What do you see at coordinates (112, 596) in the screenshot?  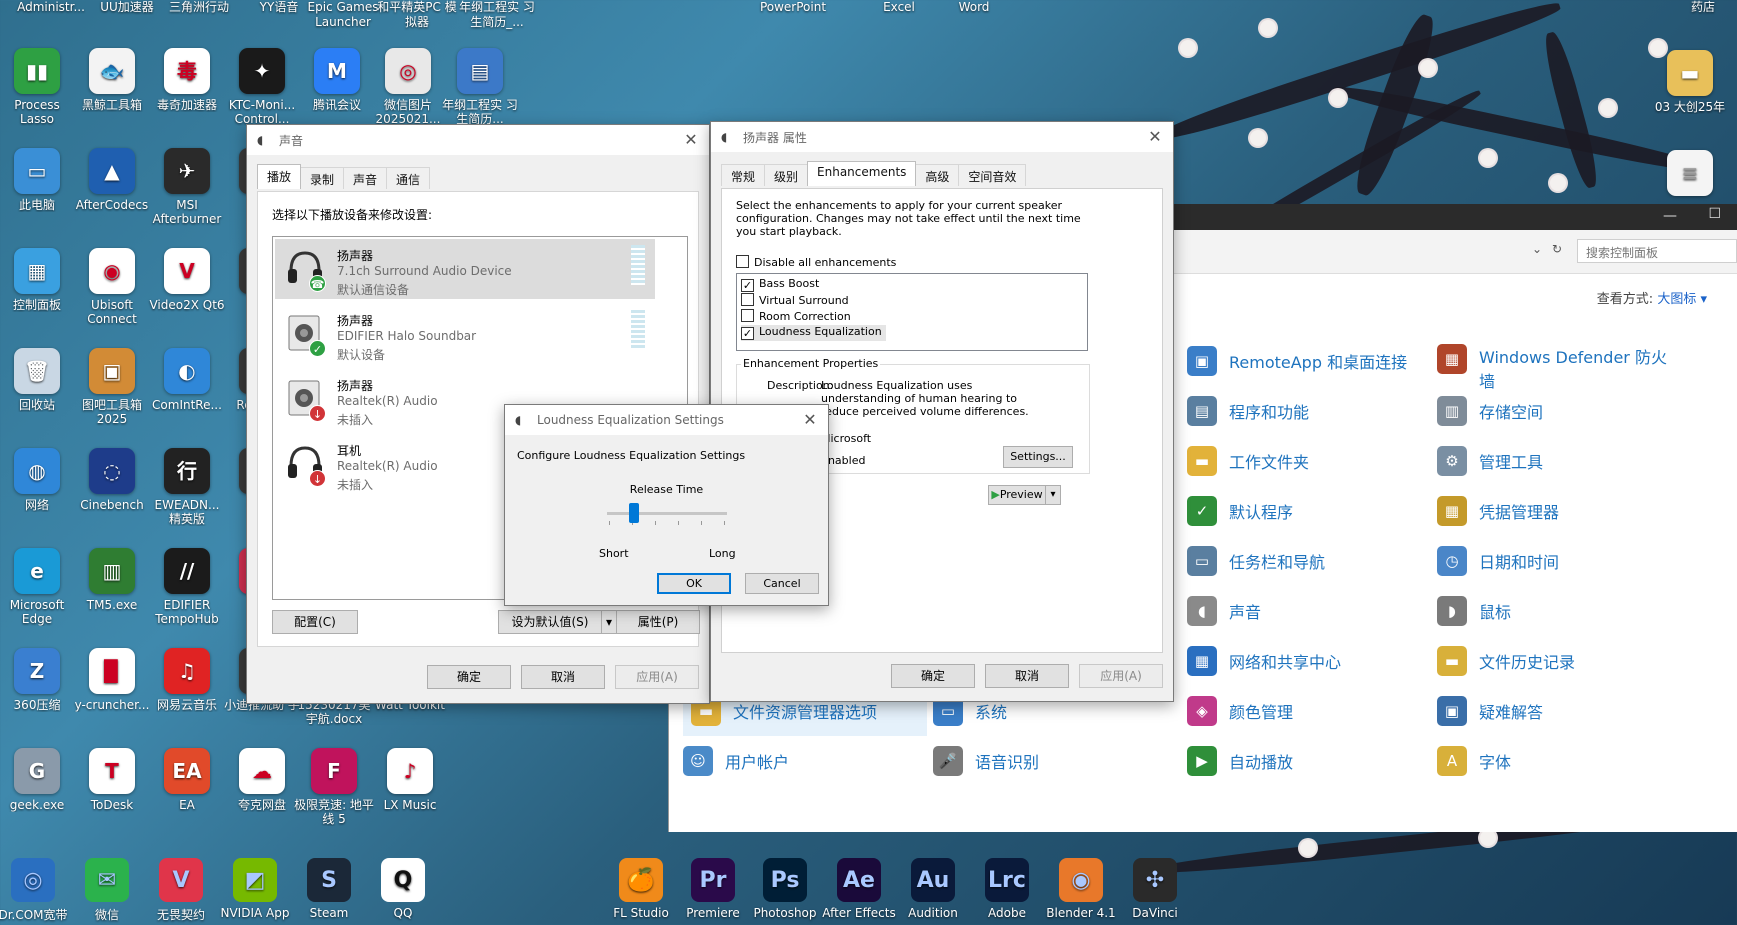 I see `desktop-icon: ▥ TM5.exe` at bounding box center [112, 596].